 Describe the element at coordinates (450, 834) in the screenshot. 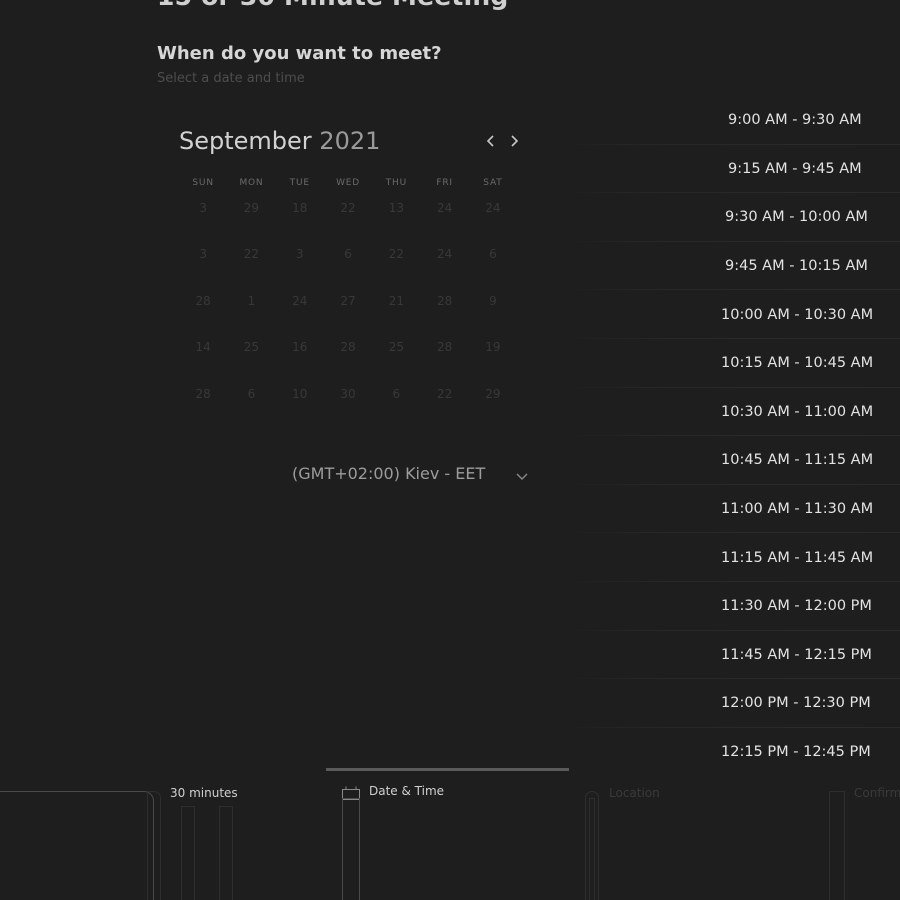

I see `booking-steps-bar: 30 minutes Date & Time Location Confirm` at that location.